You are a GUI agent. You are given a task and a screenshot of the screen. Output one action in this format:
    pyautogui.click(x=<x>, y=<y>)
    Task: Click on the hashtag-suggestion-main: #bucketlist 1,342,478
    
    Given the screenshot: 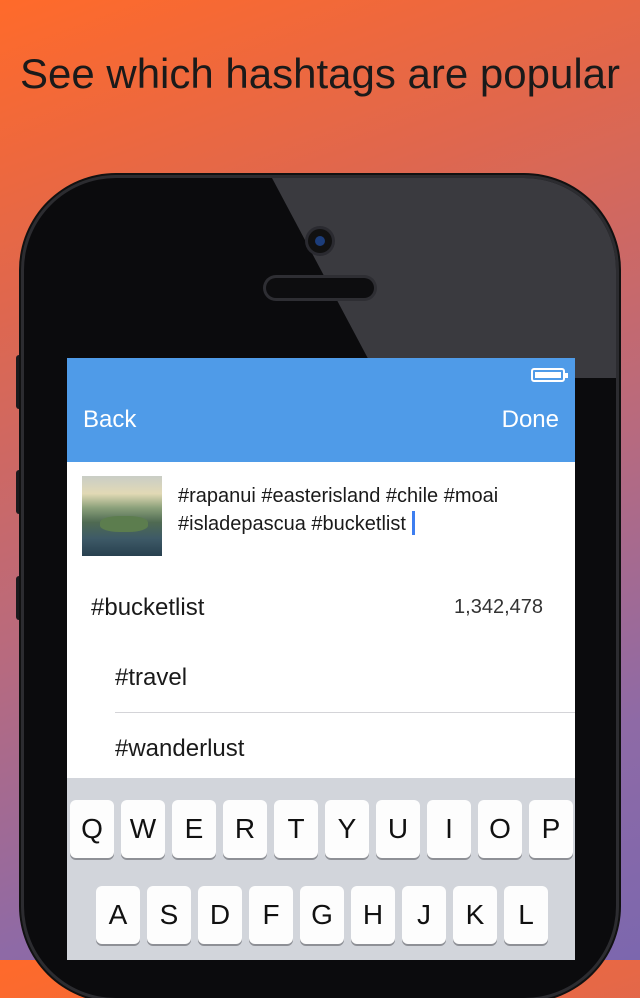 What is the action you would take?
    pyautogui.click(x=321, y=605)
    